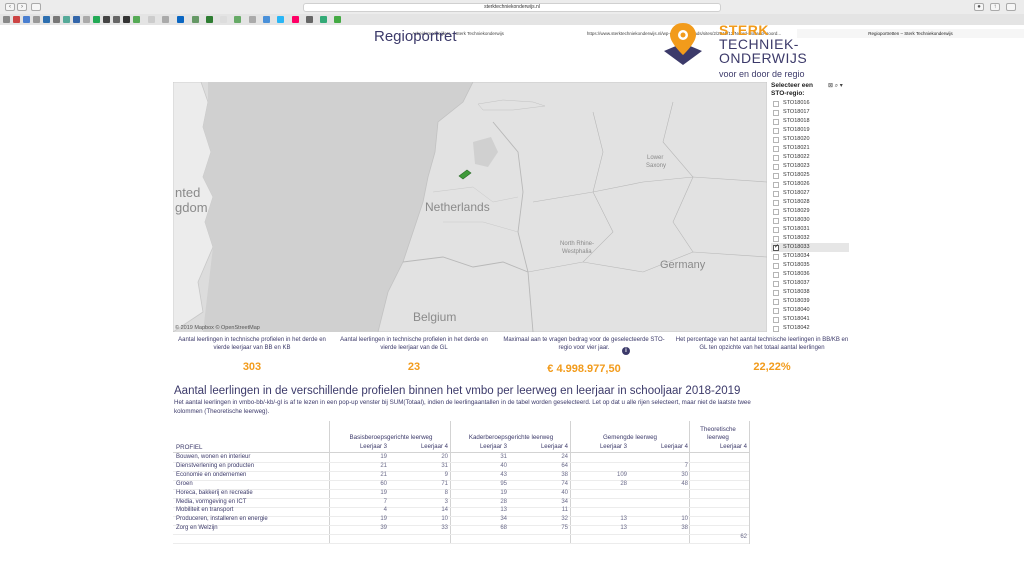 The image size is (1024, 576). I want to click on table-cell: 75, so click(553, 528).